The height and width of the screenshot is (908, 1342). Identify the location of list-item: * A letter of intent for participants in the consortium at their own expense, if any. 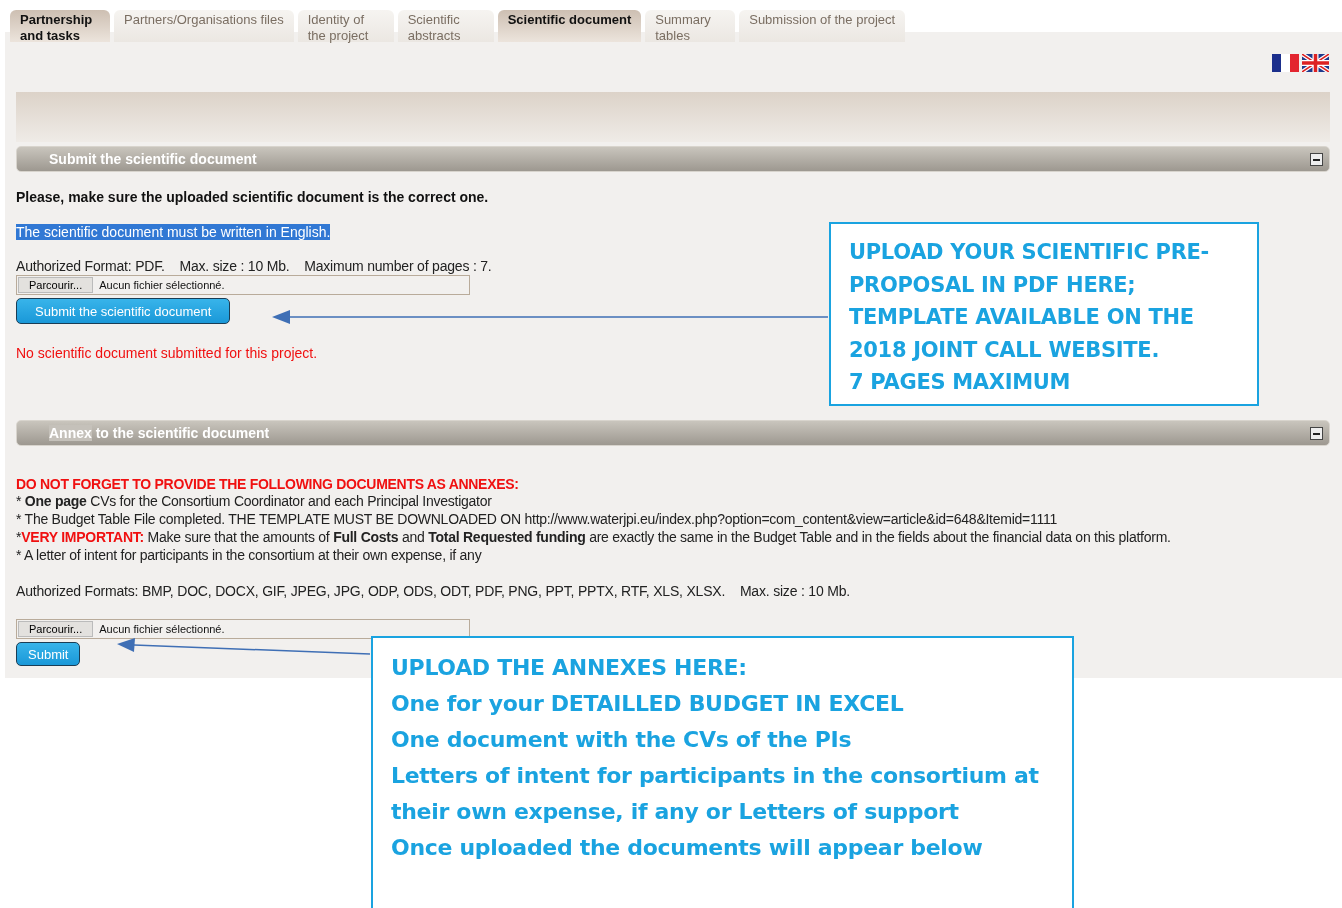
(249, 555).